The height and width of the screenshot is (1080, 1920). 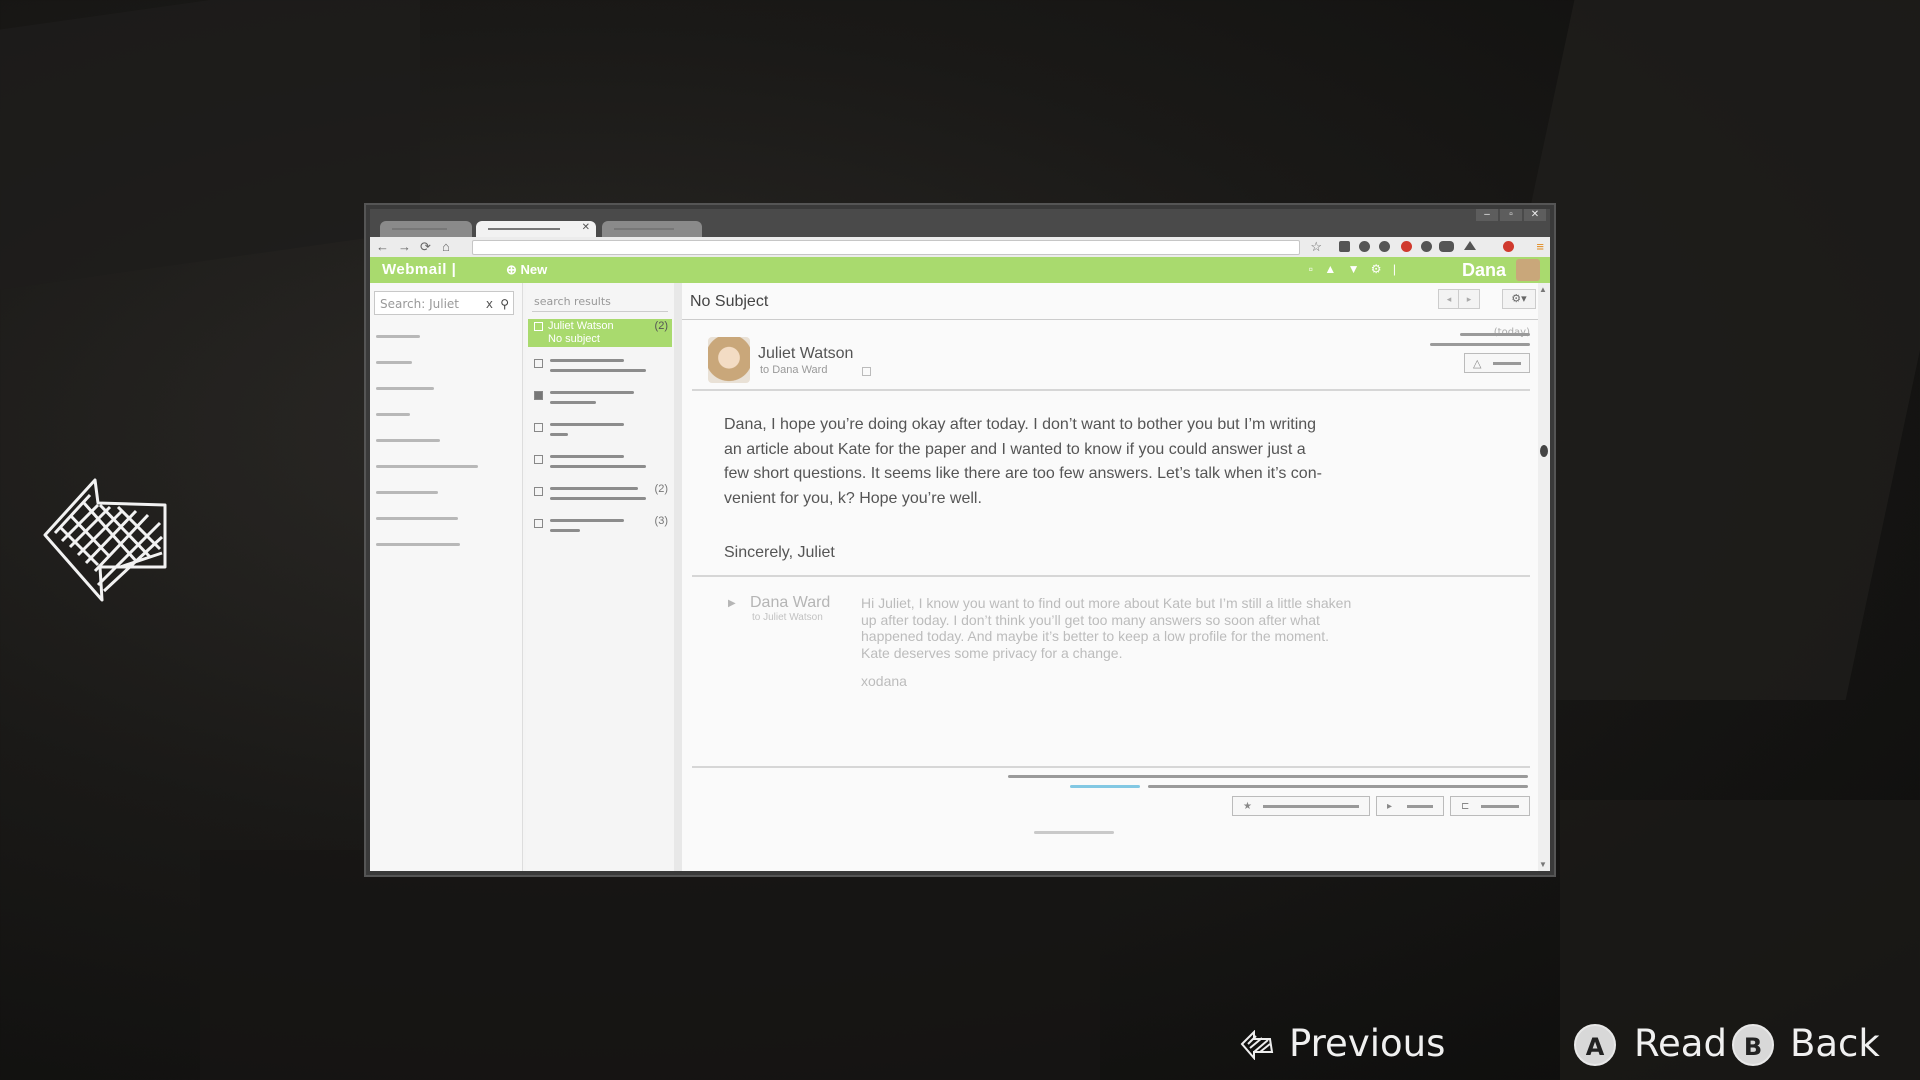 What do you see at coordinates (504, 304) in the screenshot?
I see `search-icon: ⚲` at bounding box center [504, 304].